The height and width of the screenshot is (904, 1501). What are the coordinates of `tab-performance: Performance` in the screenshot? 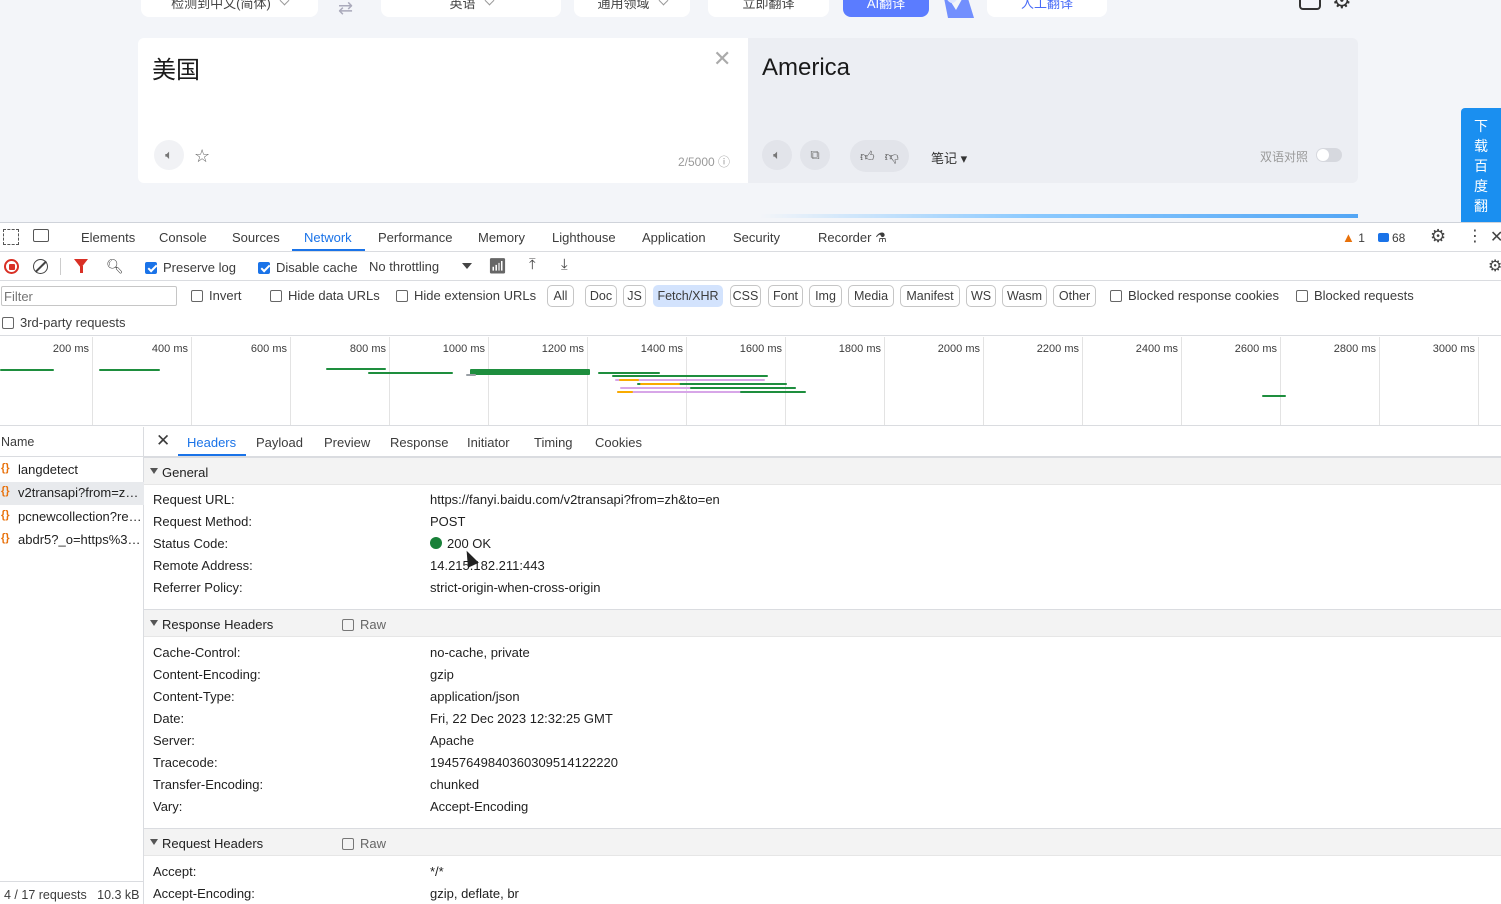 It's located at (415, 237).